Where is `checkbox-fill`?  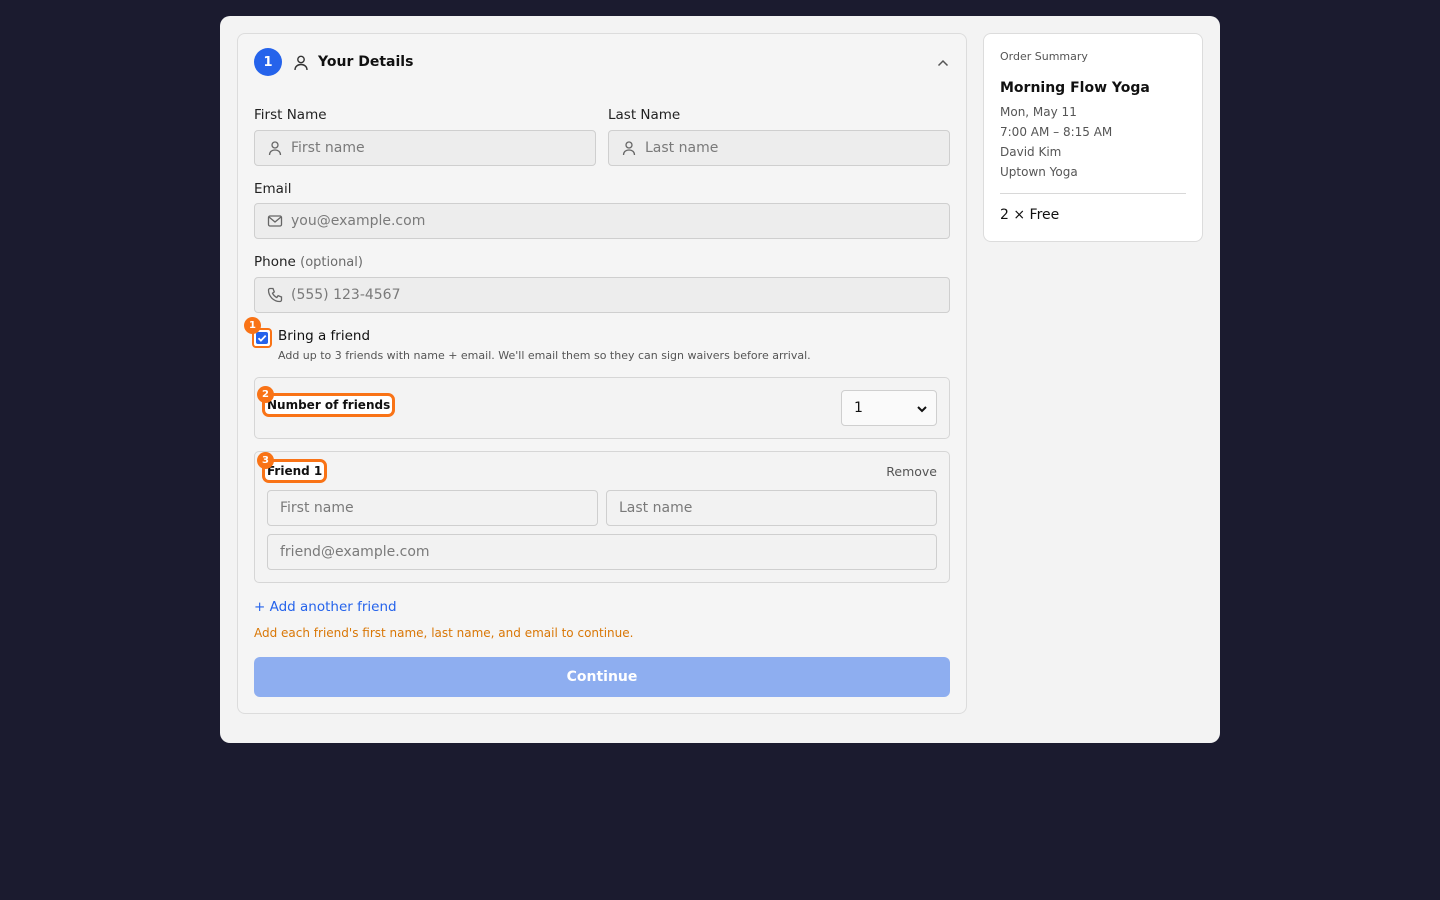 checkbox-fill is located at coordinates (262, 338).